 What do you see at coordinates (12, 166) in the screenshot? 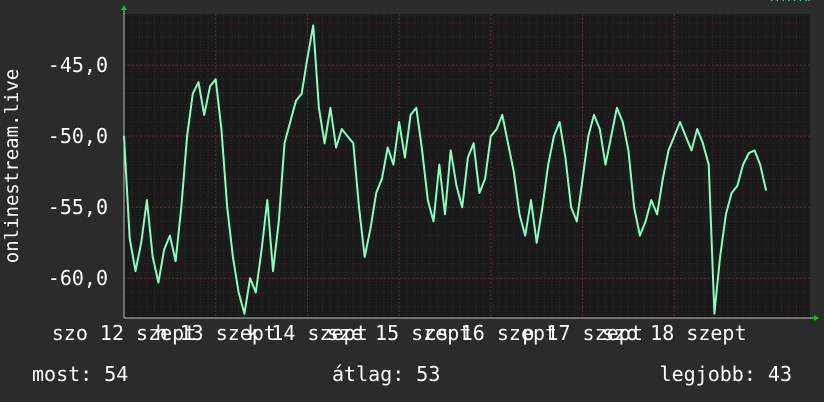
I see `y-axis-label: onlinestream.live` at bounding box center [12, 166].